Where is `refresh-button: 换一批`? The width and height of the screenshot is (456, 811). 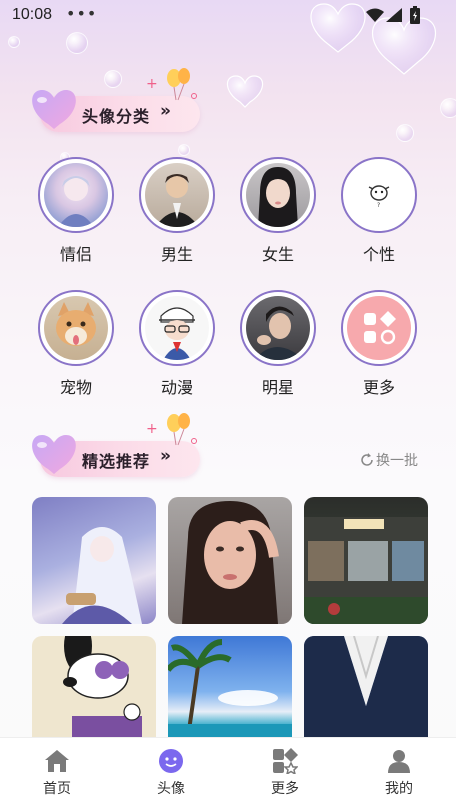 refresh-button: 换一批 is located at coordinates (389, 460).